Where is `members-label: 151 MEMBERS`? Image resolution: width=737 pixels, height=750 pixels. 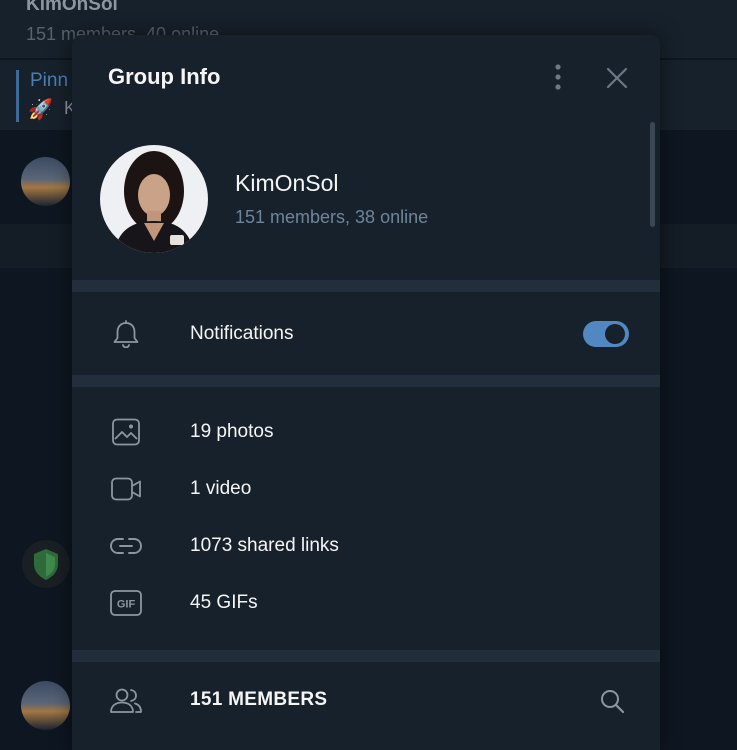
members-label: 151 MEMBERS is located at coordinates (259, 699).